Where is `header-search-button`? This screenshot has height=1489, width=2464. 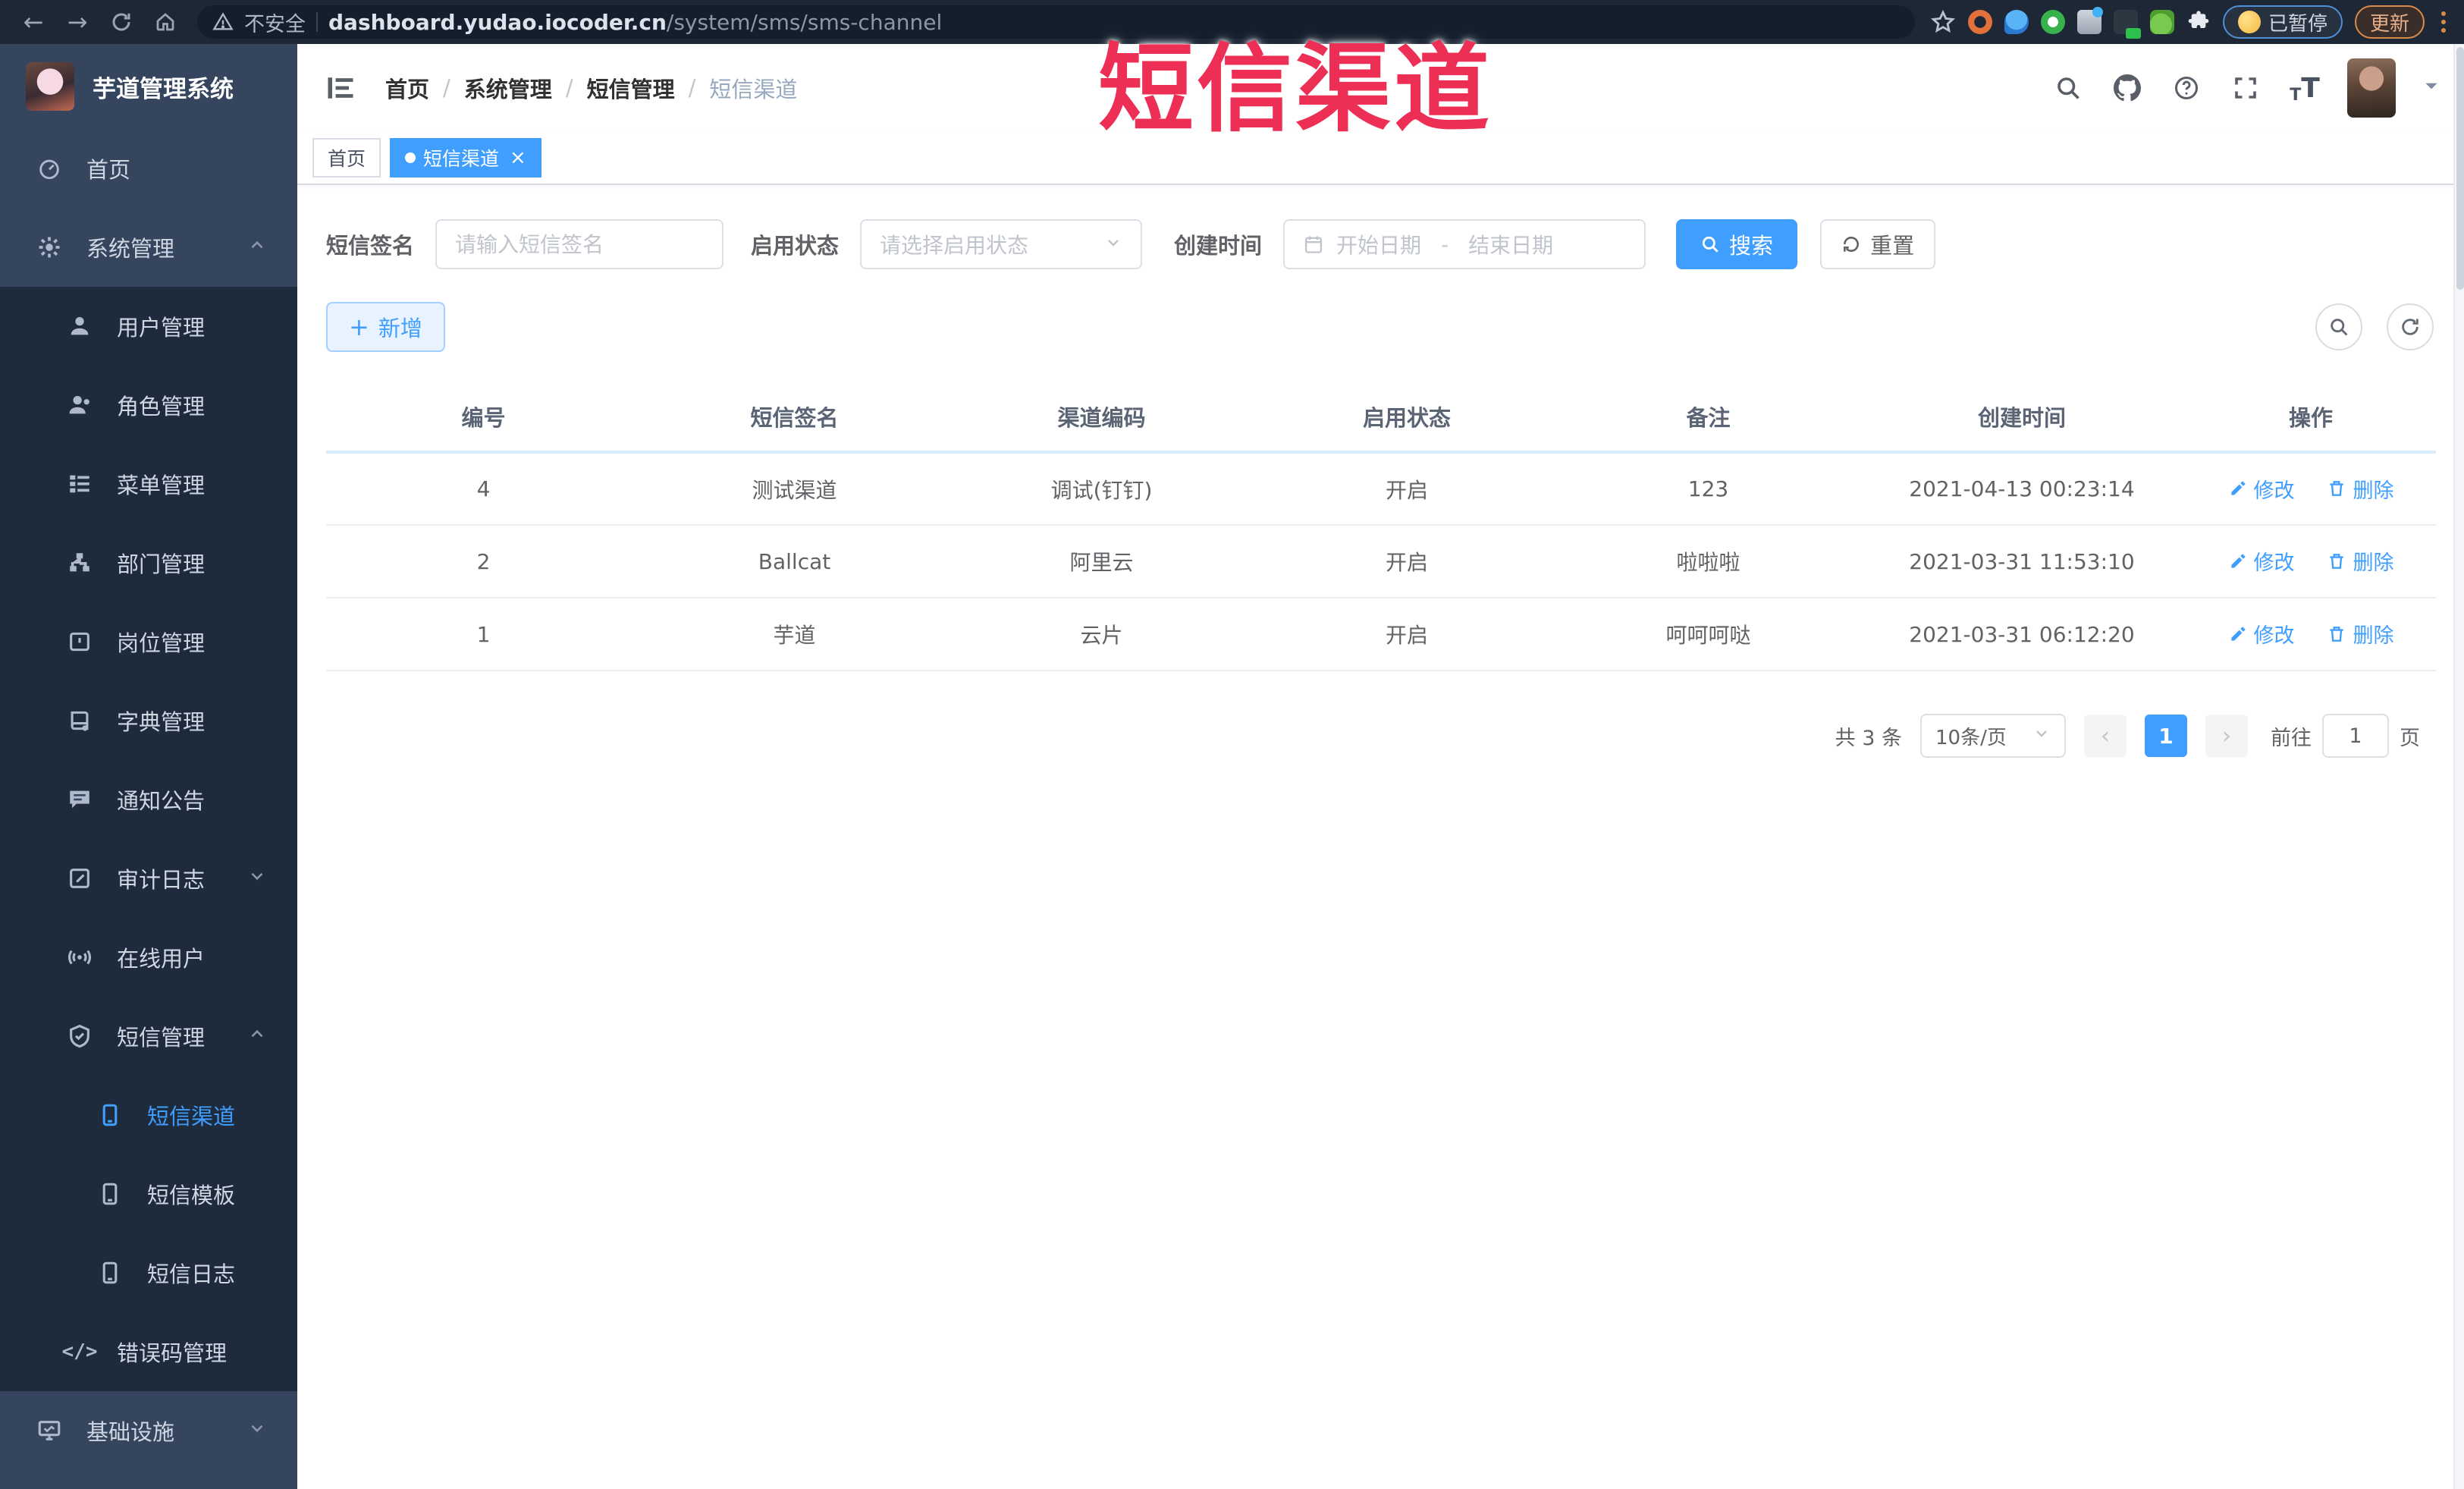 header-search-button is located at coordinates (2068, 88).